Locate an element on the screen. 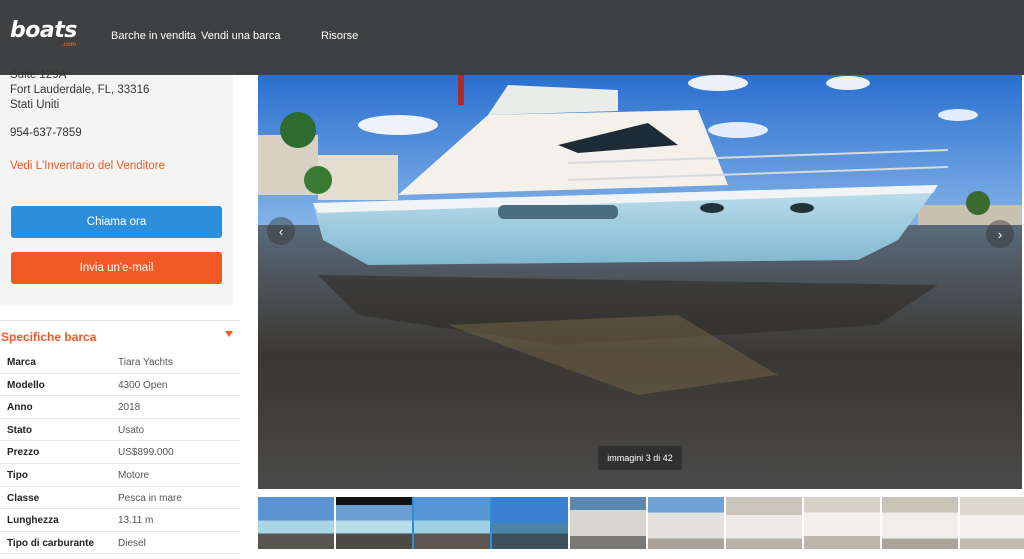  chevron-right-icon: › is located at coordinates (1000, 234).